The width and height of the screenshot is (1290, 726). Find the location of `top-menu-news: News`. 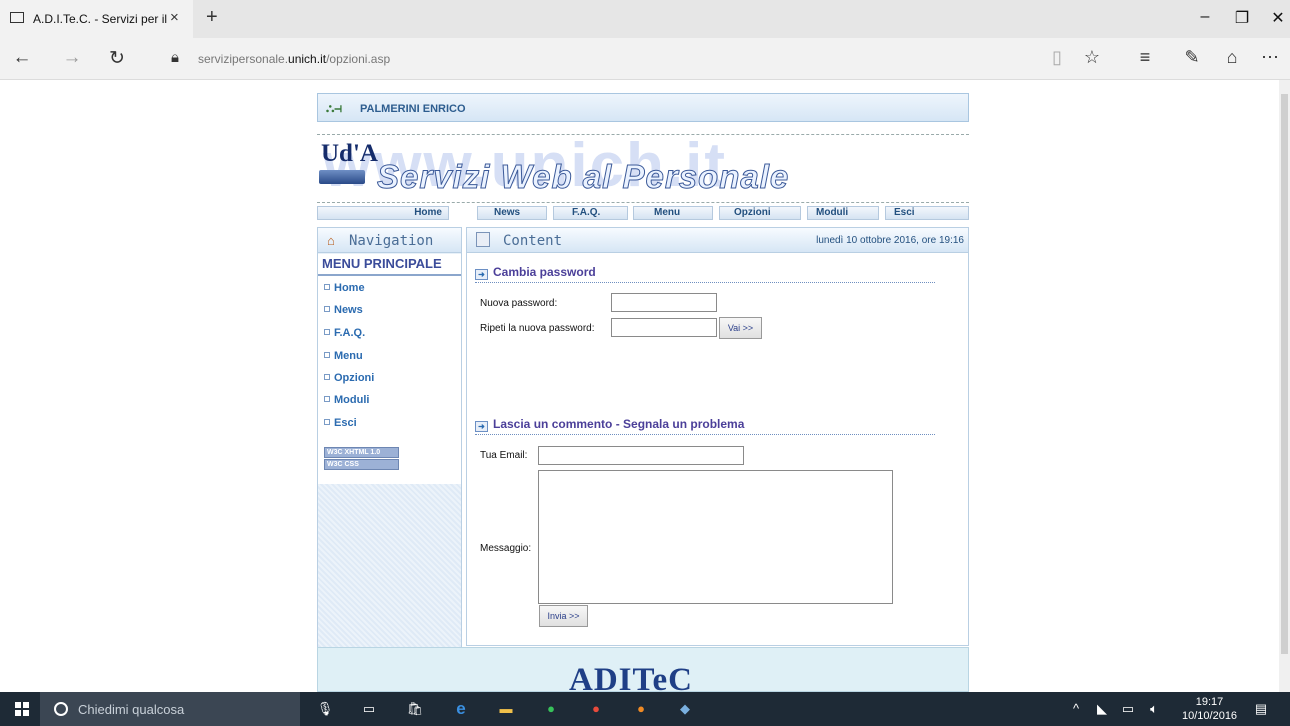

top-menu-news: News is located at coordinates (512, 213).